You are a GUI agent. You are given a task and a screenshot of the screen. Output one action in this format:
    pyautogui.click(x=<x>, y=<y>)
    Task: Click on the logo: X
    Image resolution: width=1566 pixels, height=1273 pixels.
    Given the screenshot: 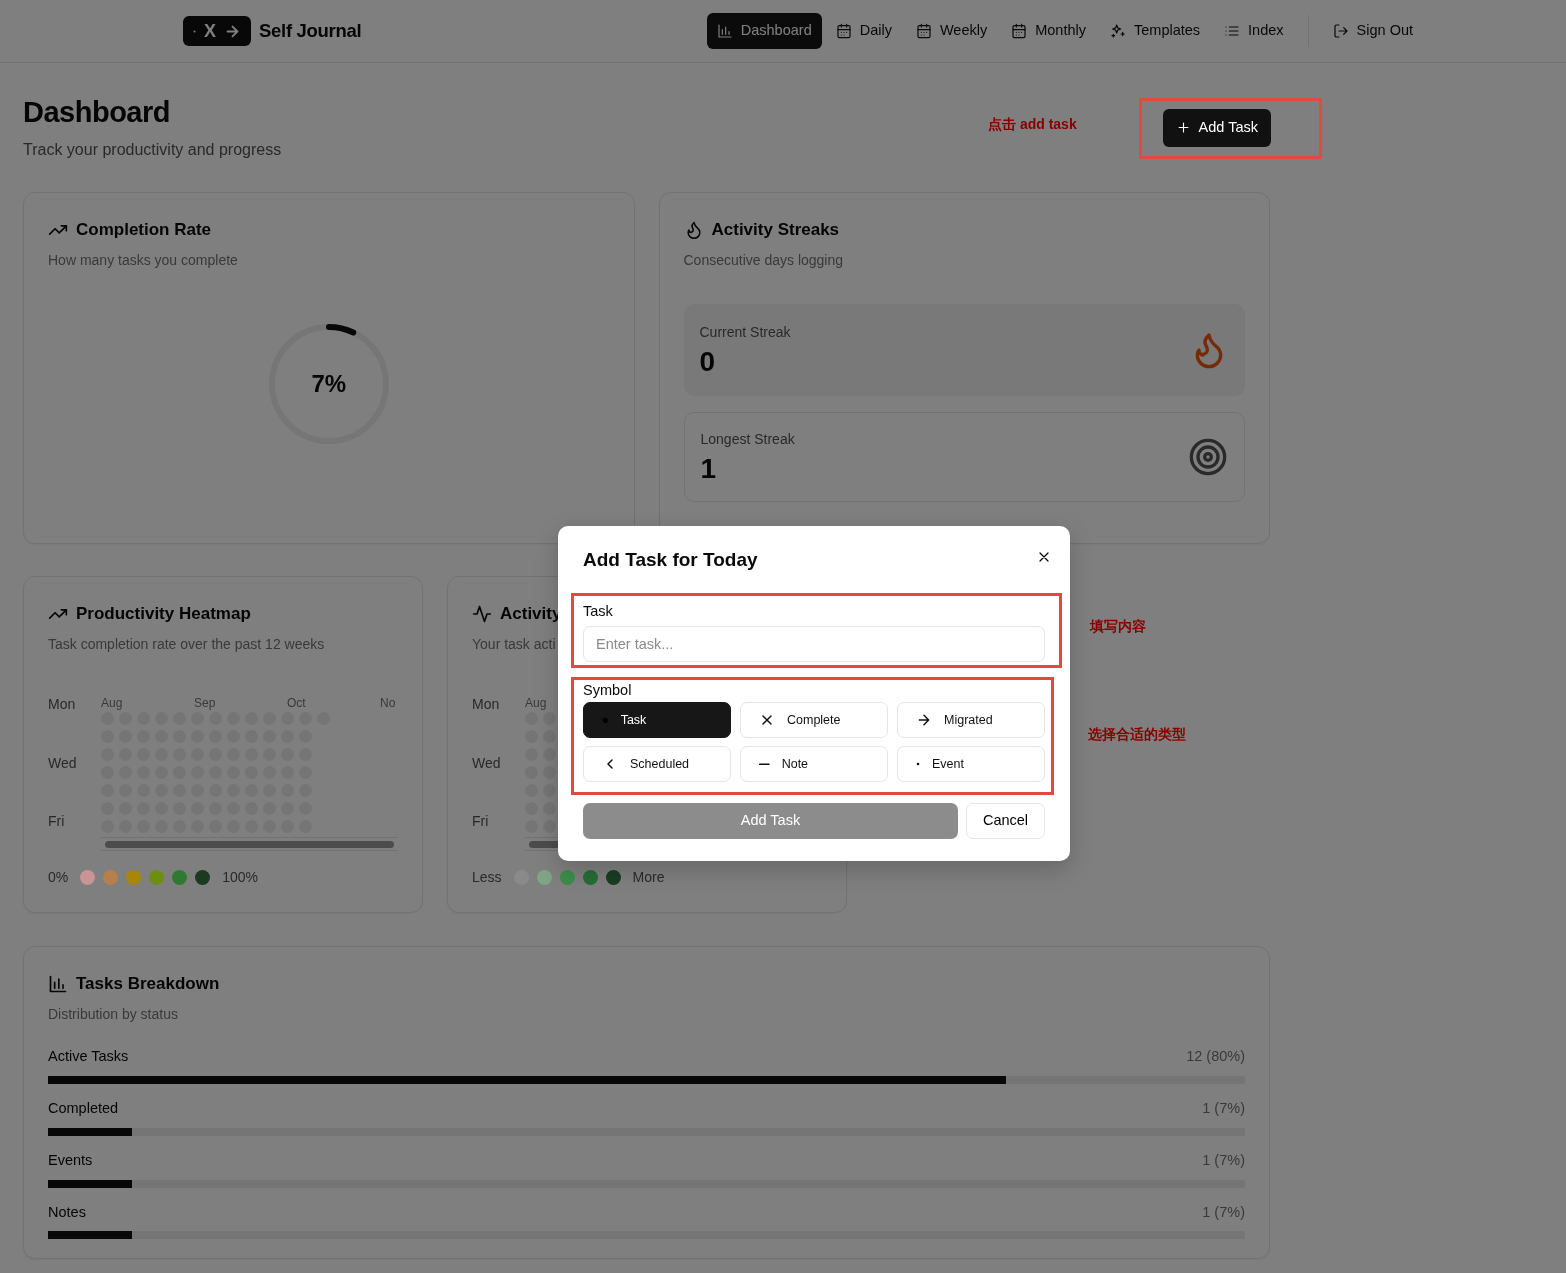 What is the action you would take?
    pyautogui.click(x=217, y=31)
    